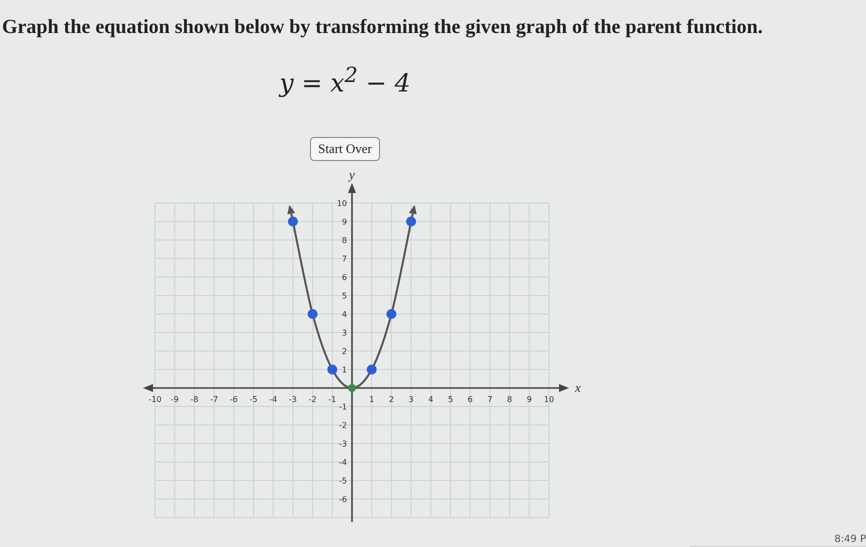  I want to click on y-tick-label: 5, so click(344, 296).